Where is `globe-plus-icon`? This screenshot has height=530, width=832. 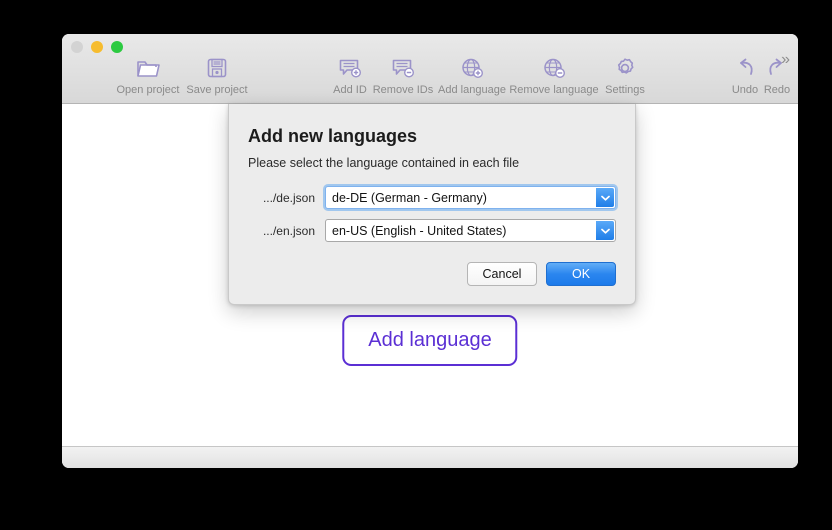
globe-plus-icon is located at coordinates (472, 68).